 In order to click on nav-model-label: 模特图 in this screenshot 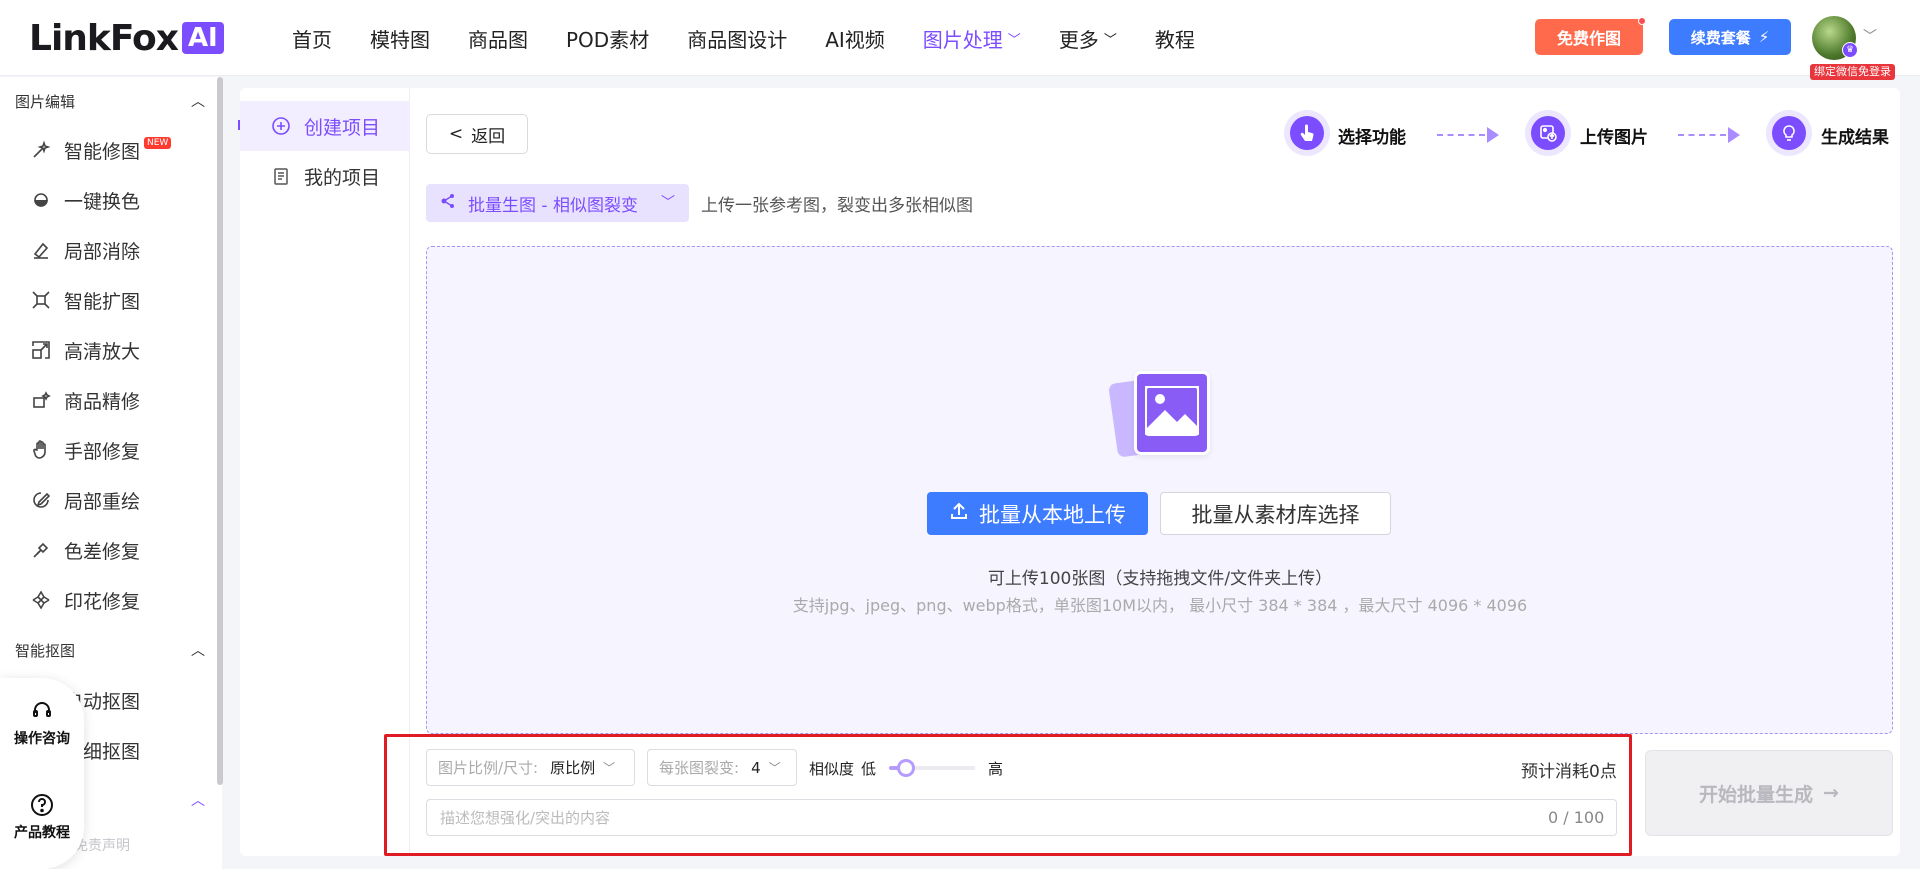, I will do `click(400, 39)`.